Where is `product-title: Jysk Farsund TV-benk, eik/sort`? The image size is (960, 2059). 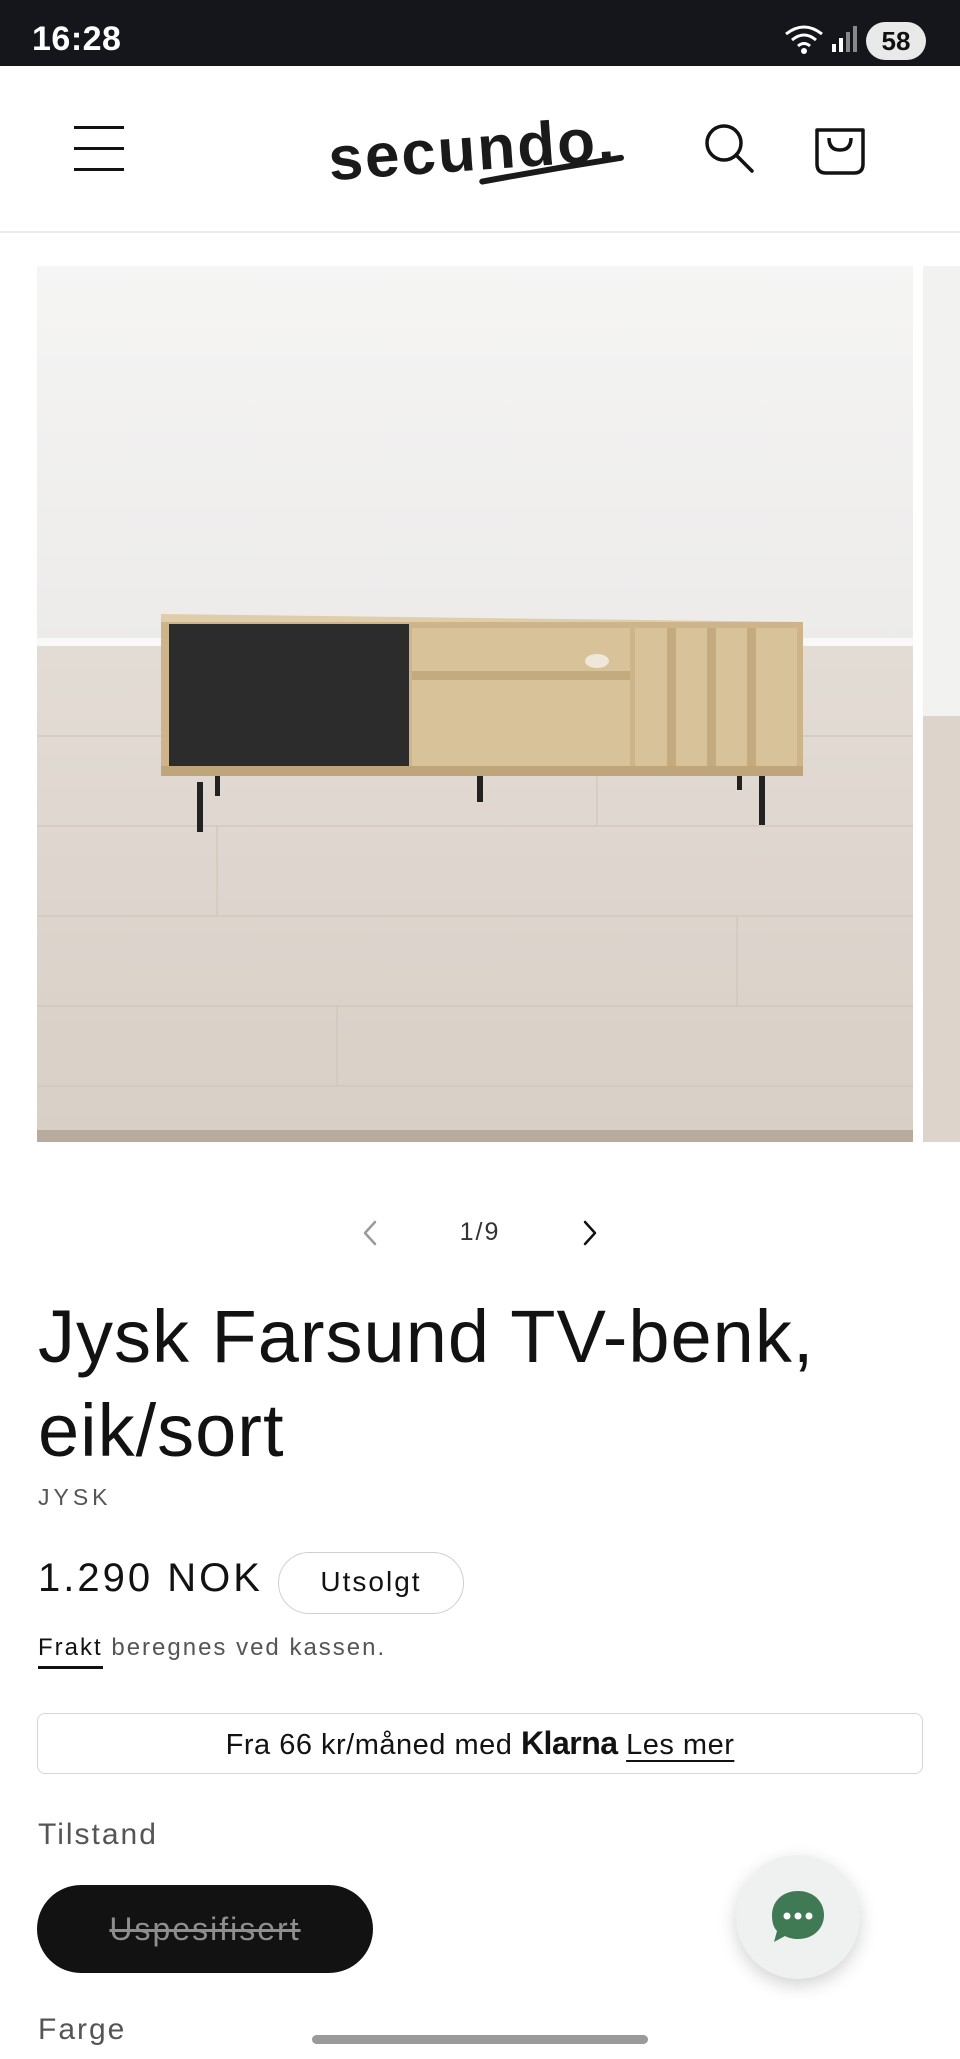
product-title: Jysk Farsund TV-benk, eik/sort is located at coordinates (426, 1383).